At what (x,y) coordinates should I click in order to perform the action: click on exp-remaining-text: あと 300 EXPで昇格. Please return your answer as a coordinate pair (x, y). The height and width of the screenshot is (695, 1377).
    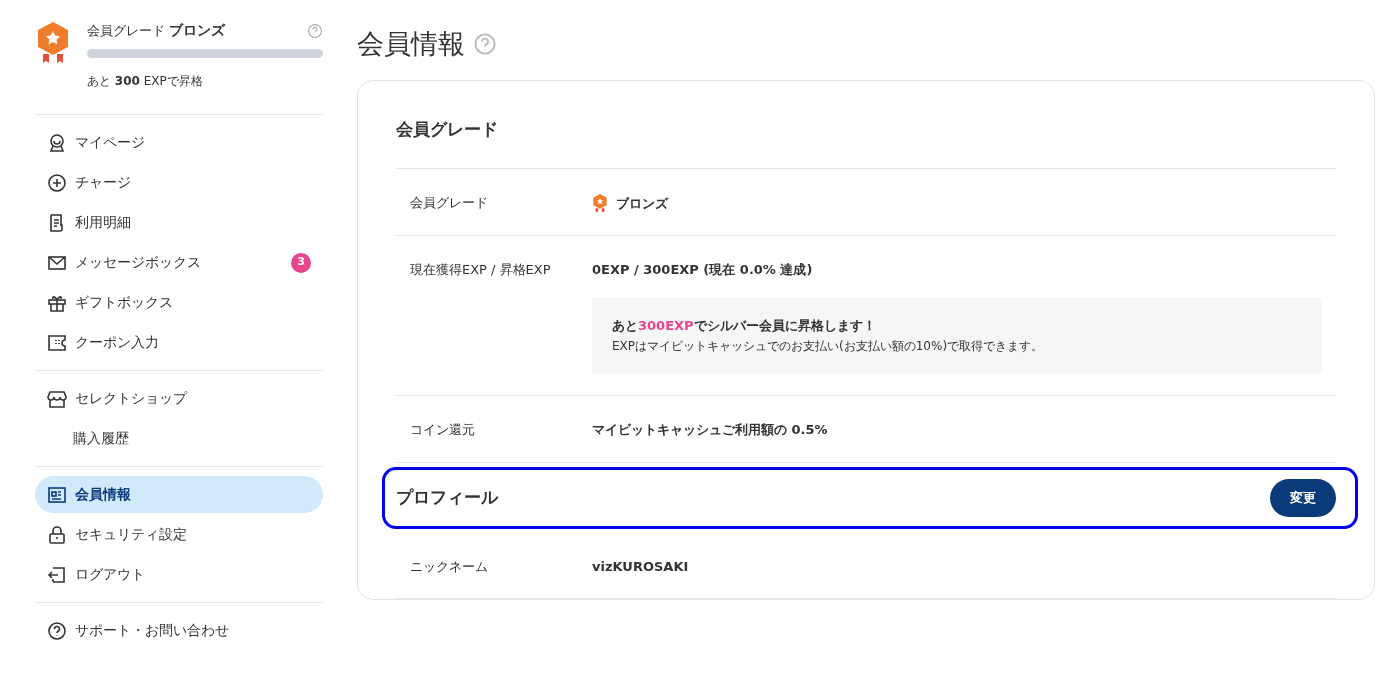
    Looking at the image, I should click on (145, 81).